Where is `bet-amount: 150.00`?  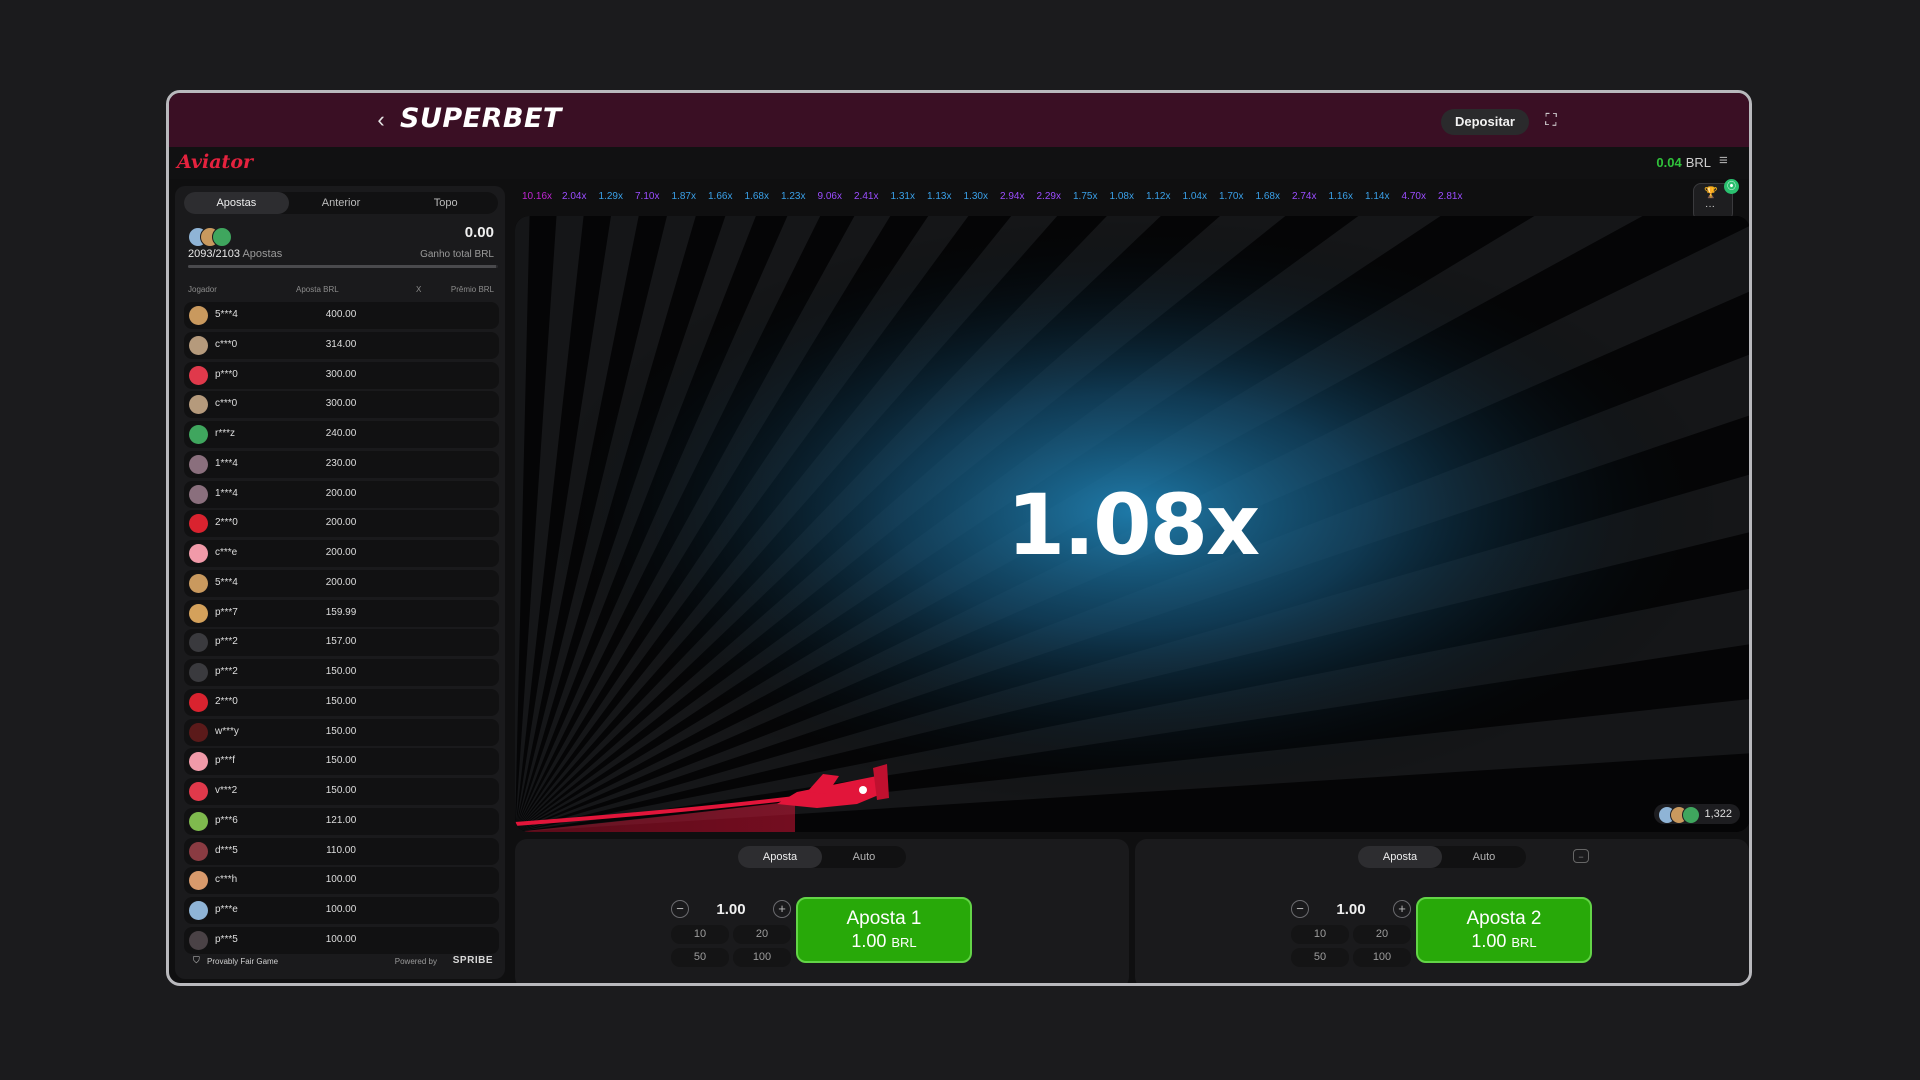
bet-amount: 150.00 is located at coordinates (341, 790).